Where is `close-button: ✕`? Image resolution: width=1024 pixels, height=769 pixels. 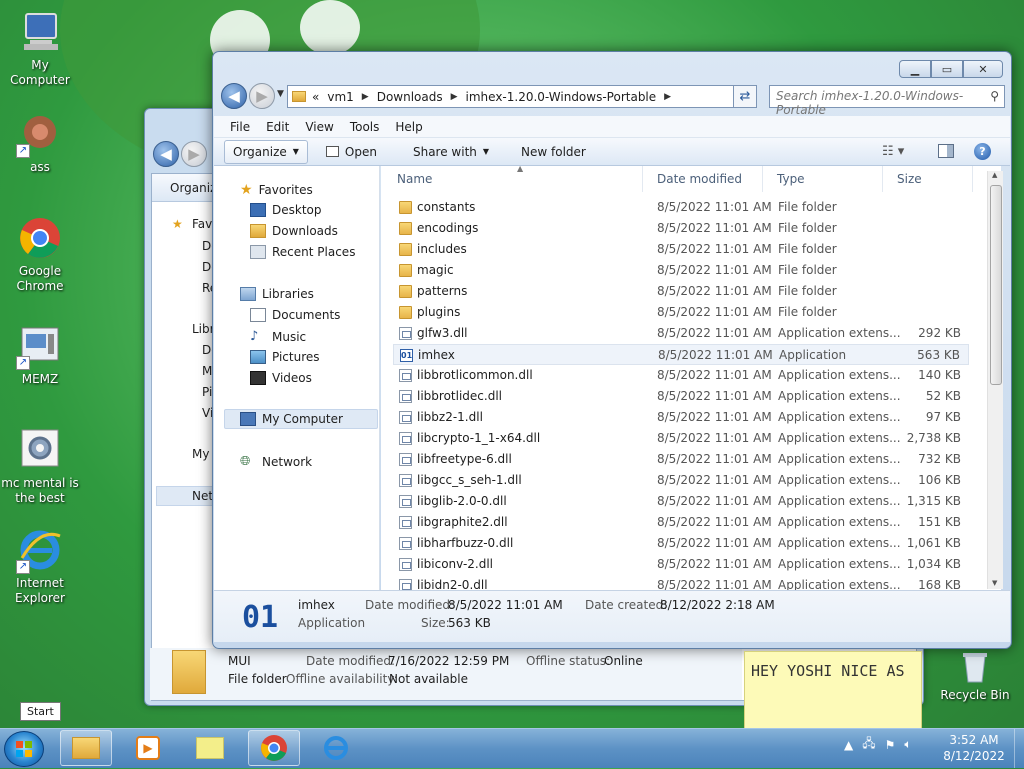 close-button: ✕ is located at coordinates (983, 69).